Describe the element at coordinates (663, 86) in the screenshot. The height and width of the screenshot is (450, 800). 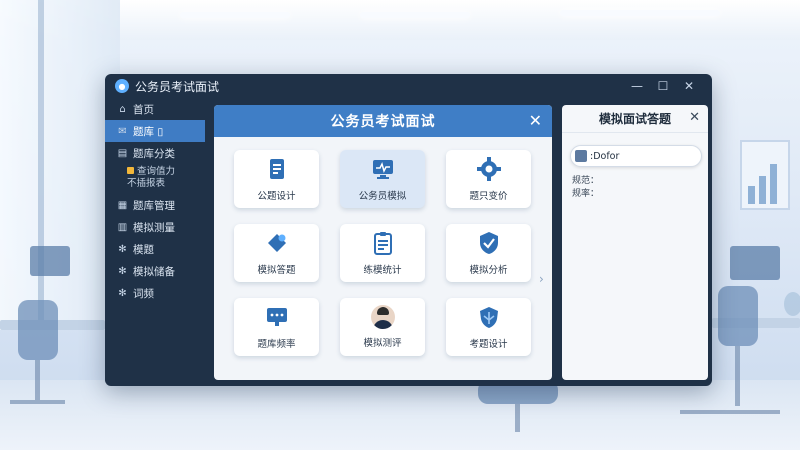
I see `maximize-button: ☐` at that location.